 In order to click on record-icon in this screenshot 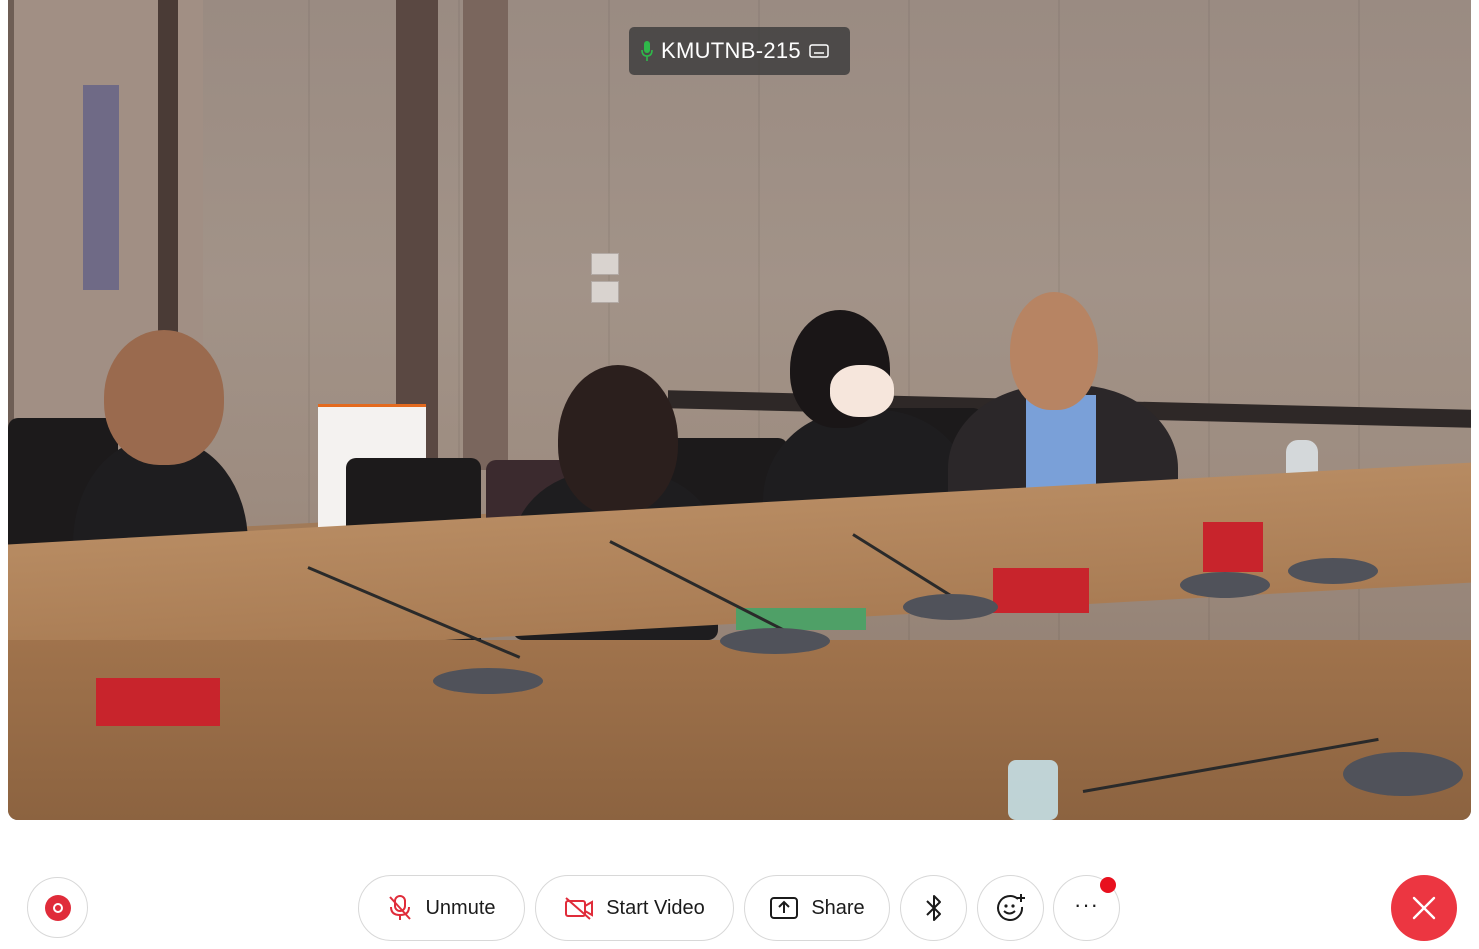, I will do `click(57, 907)`.